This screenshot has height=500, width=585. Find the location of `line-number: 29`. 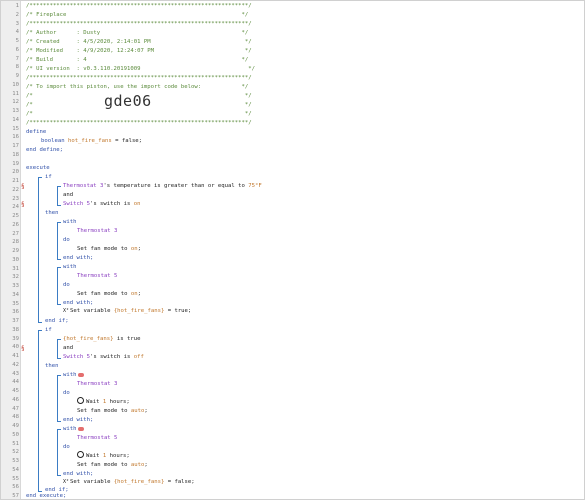

line-number: 29 is located at coordinates (15, 251).